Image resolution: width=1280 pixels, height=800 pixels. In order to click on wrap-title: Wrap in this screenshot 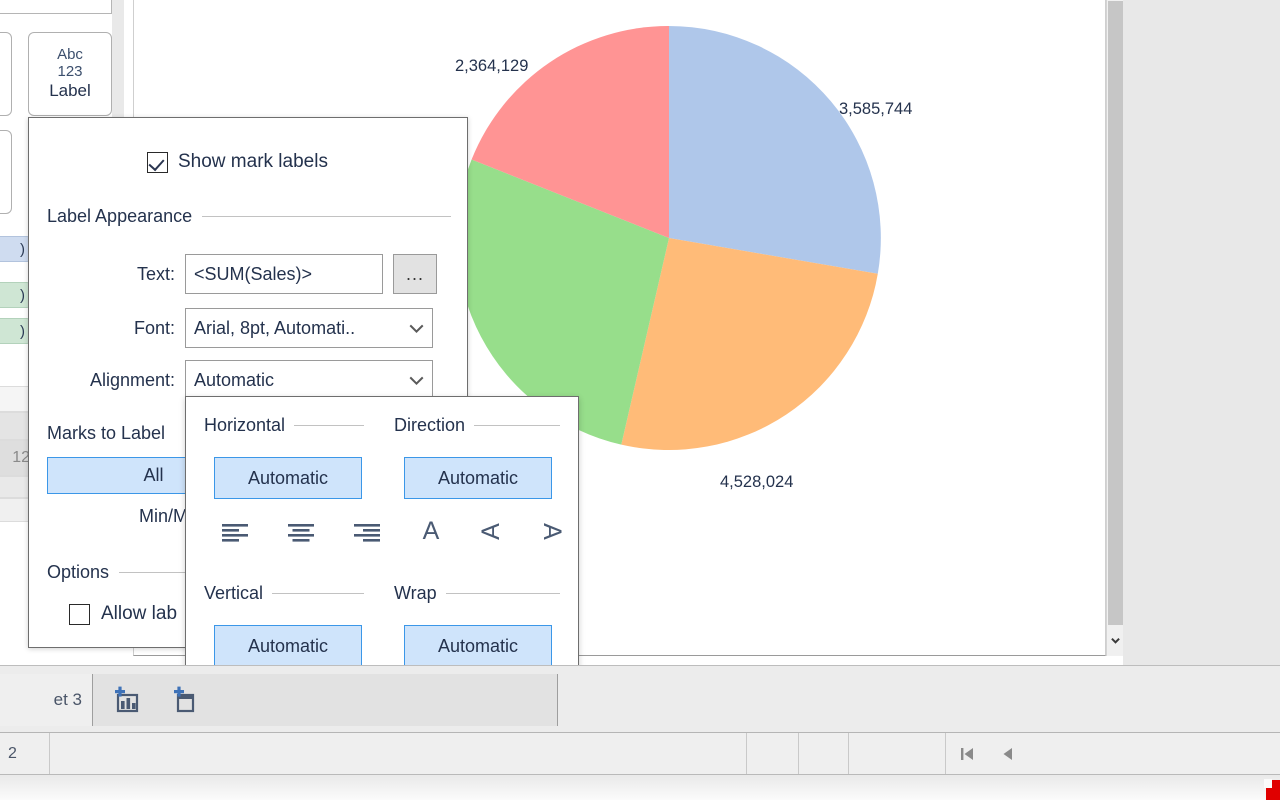, I will do `click(415, 593)`.